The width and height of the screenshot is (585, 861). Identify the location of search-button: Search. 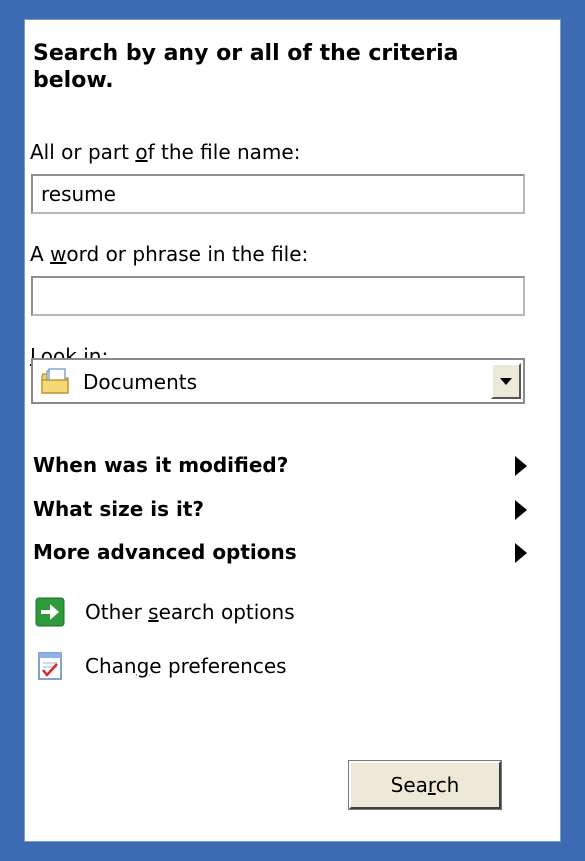
(425, 785).